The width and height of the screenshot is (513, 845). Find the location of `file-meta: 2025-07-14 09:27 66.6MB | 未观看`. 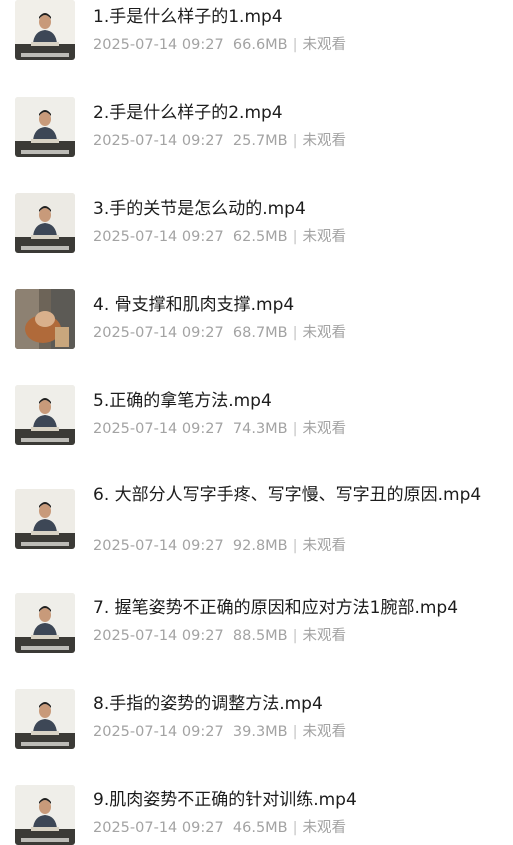

file-meta: 2025-07-14 09:27 66.6MB | 未观看 is located at coordinates (219, 45).